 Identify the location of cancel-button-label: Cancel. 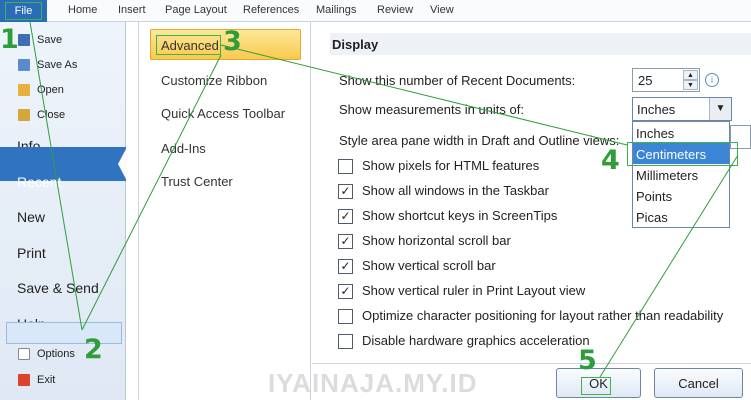
(698, 383).